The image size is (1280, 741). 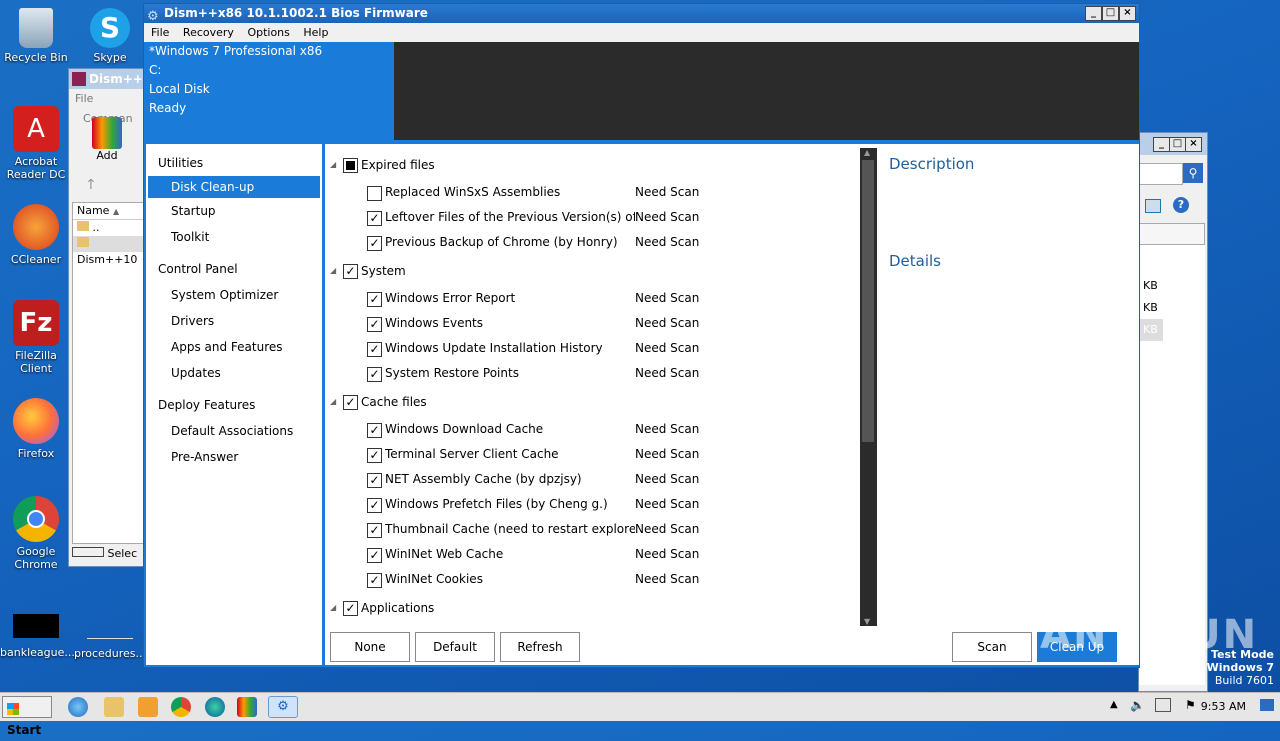 What do you see at coordinates (592, 401) in the screenshot?
I see `group-cache-files: ◢ ✓ Cache files` at bounding box center [592, 401].